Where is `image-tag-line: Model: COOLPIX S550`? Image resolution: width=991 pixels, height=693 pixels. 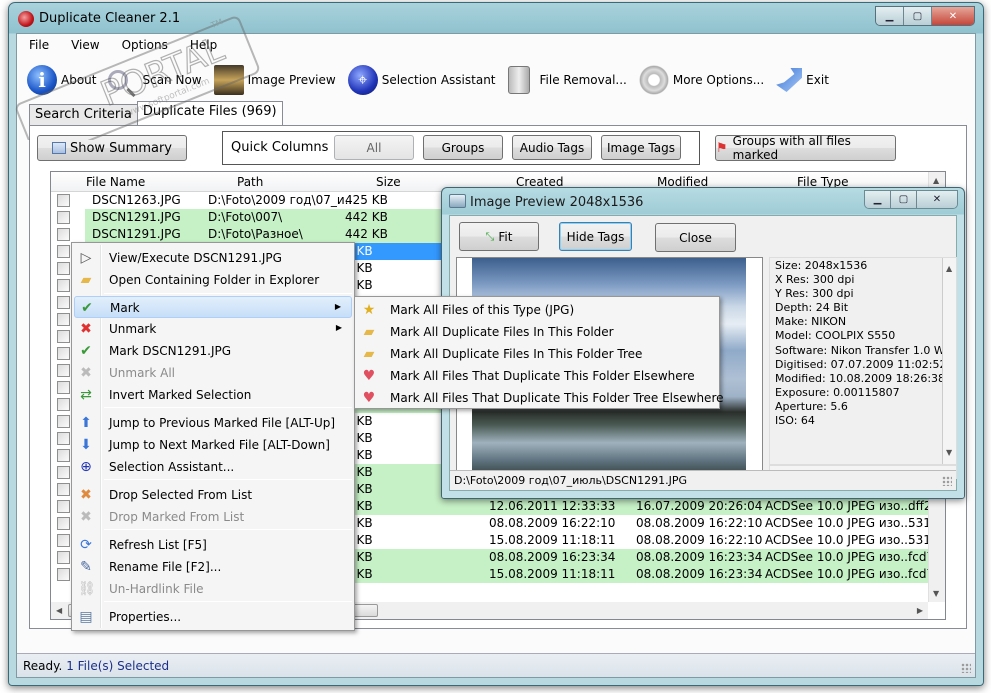 image-tag-line: Model: COOLPIX S550 is located at coordinates (835, 336).